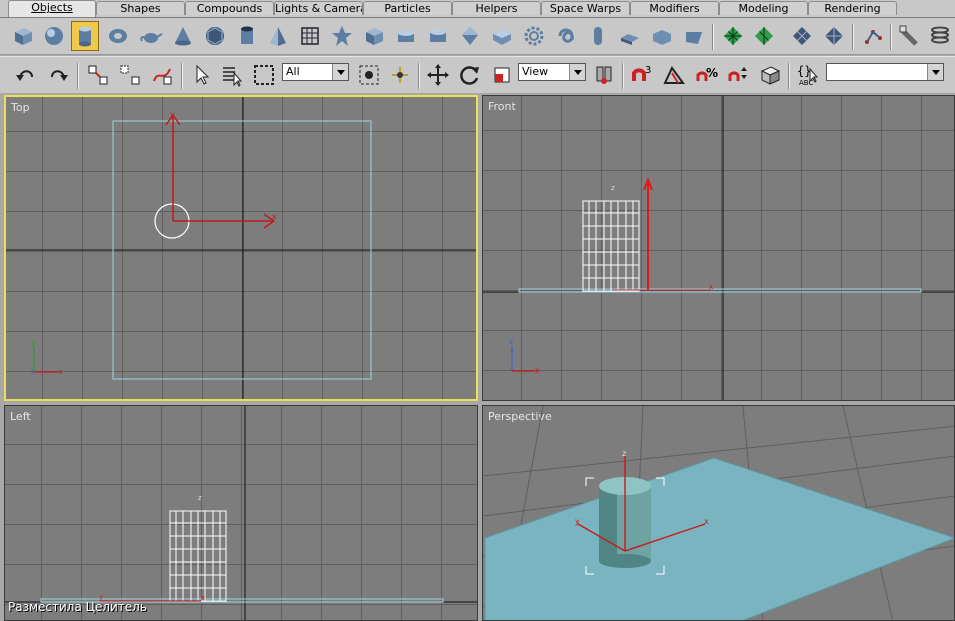 The height and width of the screenshot is (621, 955). I want to click on chamfer-cyl-button, so click(406, 36).